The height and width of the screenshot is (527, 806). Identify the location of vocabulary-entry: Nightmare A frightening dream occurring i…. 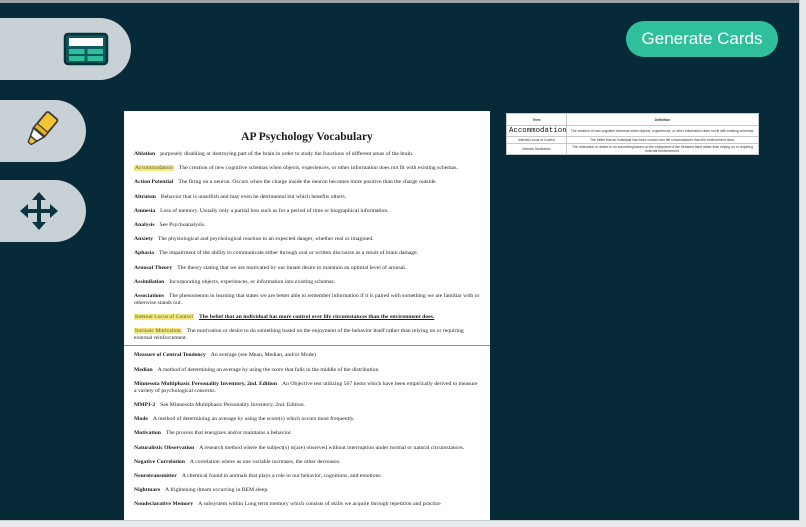
(307, 490).